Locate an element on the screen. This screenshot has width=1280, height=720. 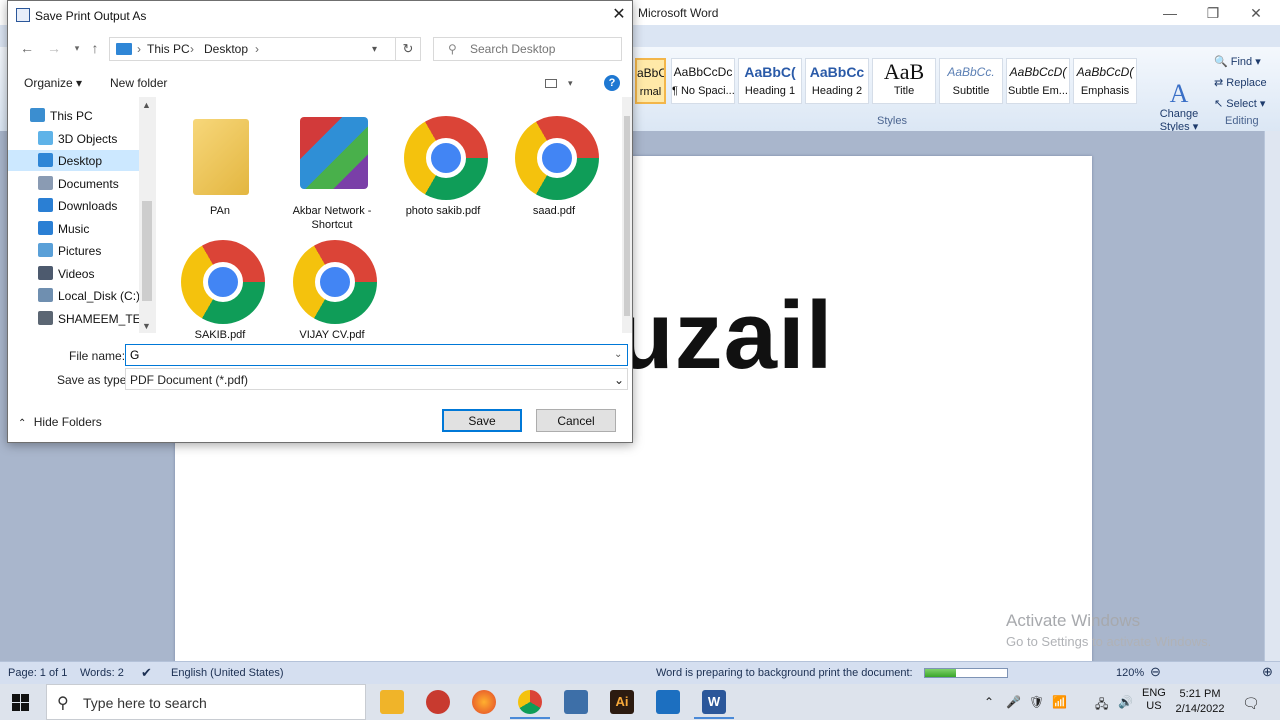
windows-start-icon is located at coordinates (20, 702).